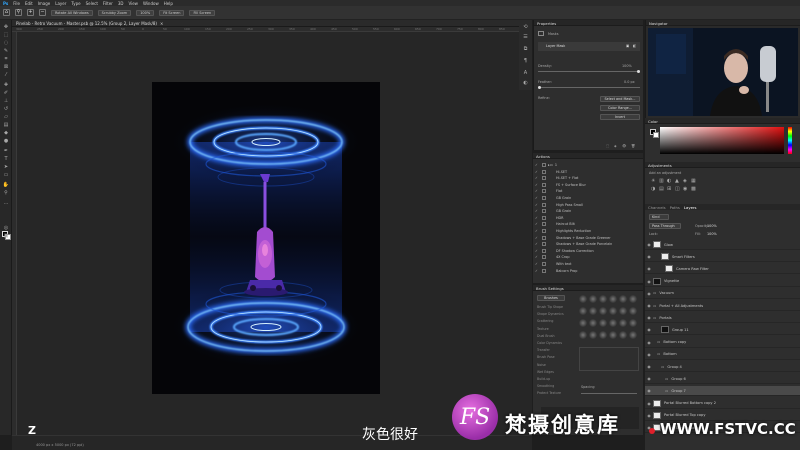  What do you see at coordinates (665, 226) in the screenshot?
I see `blend-mode-select: Pass Through` at bounding box center [665, 226].